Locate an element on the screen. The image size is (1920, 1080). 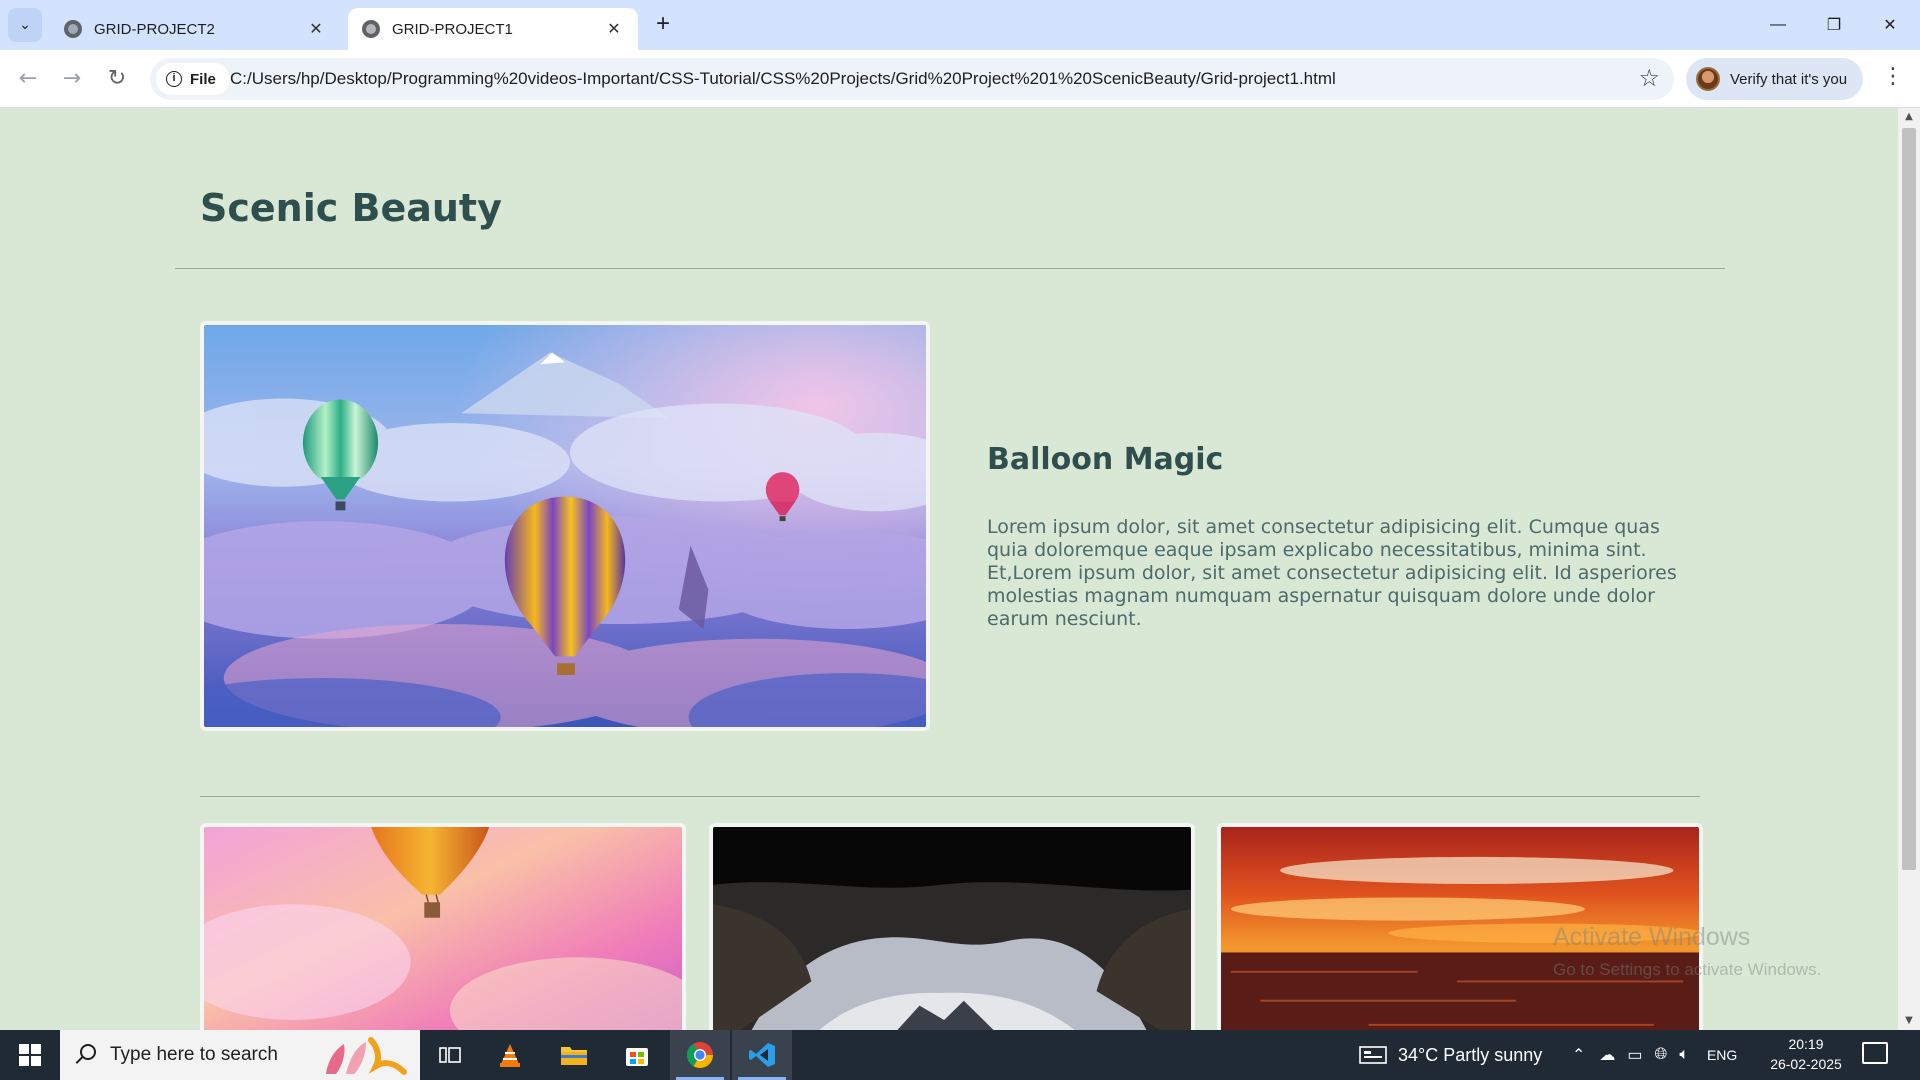
watermark-title: Activate Windows is located at coordinates (1652, 937).